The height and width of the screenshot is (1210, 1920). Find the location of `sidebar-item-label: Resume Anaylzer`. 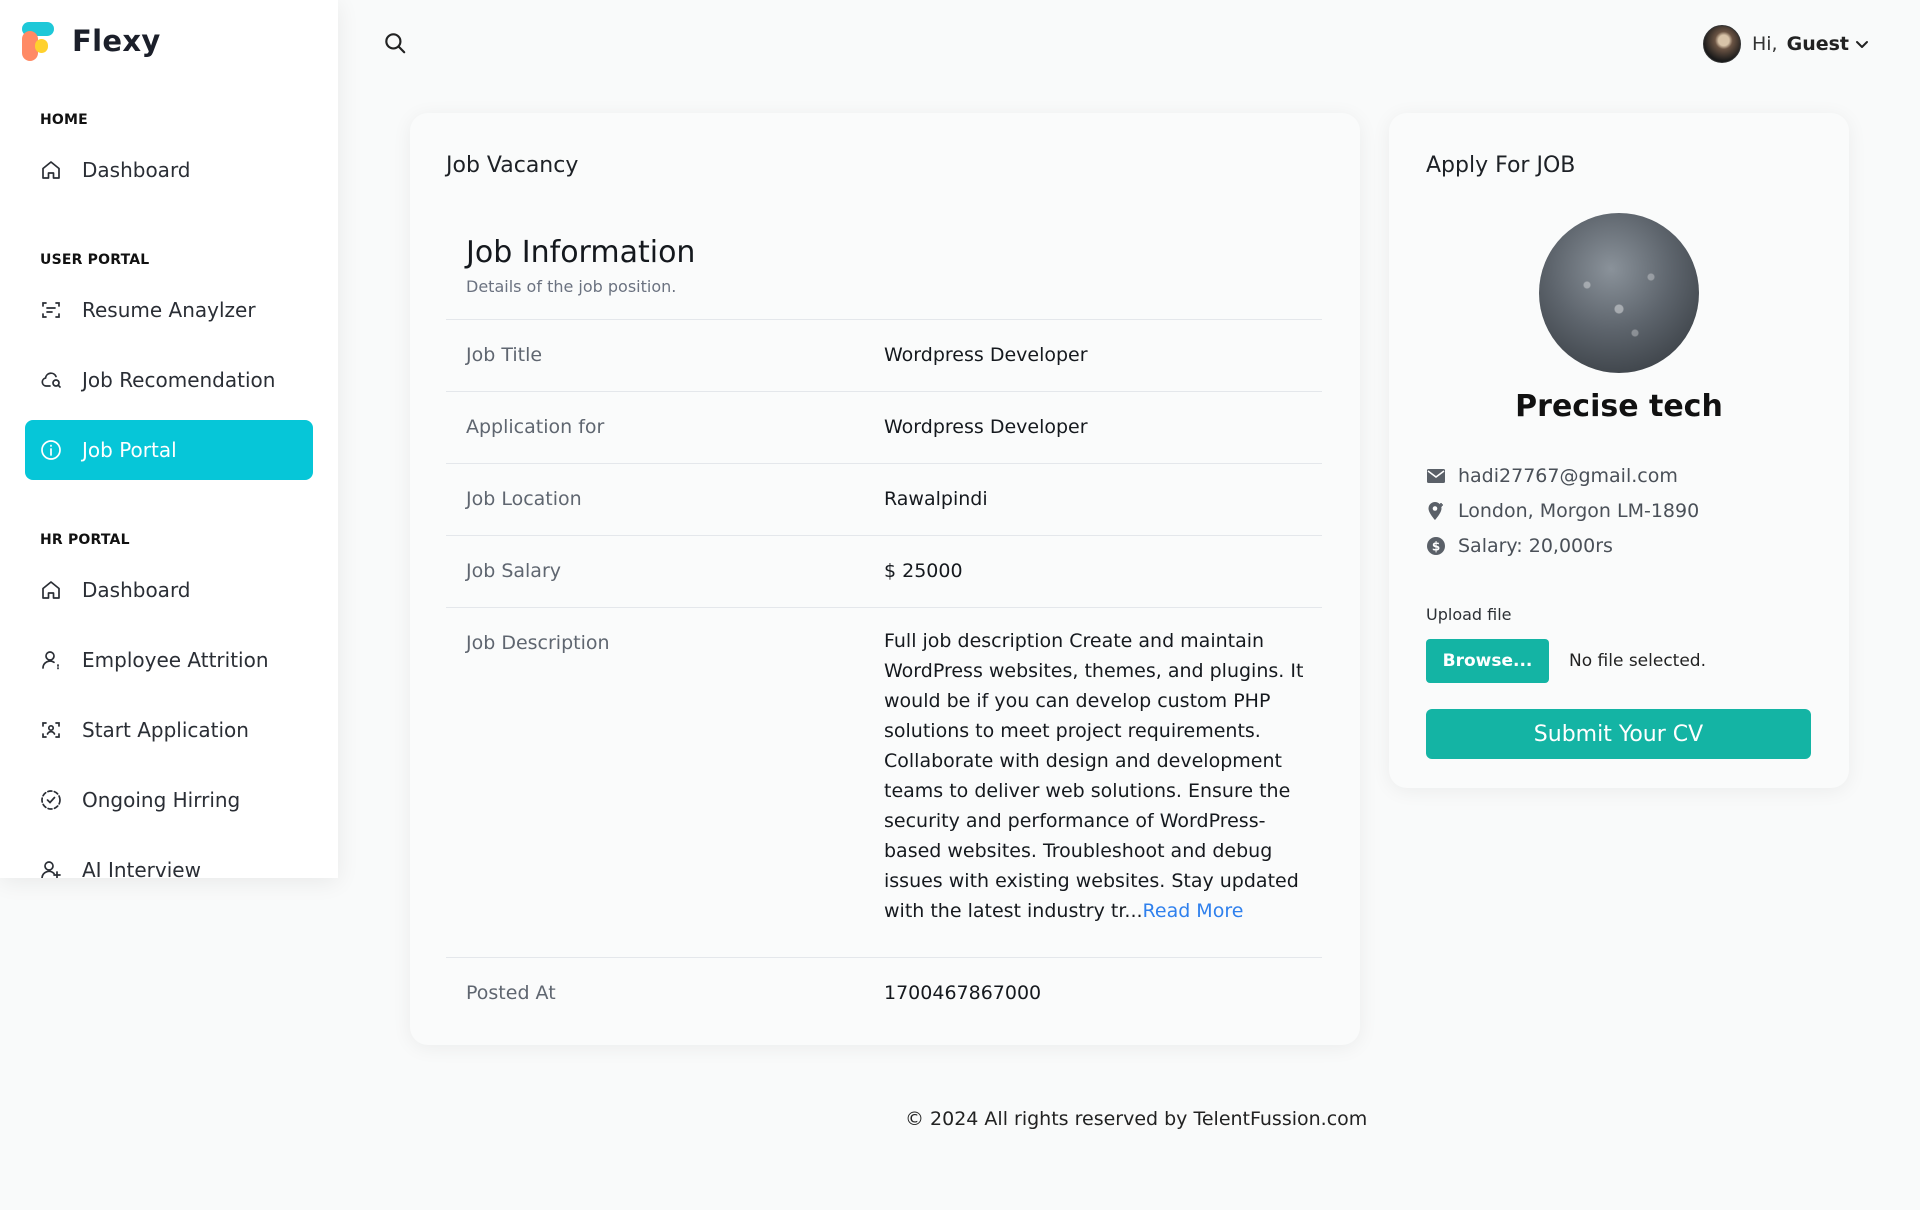

sidebar-item-label: Resume Anaylzer is located at coordinates (169, 310).